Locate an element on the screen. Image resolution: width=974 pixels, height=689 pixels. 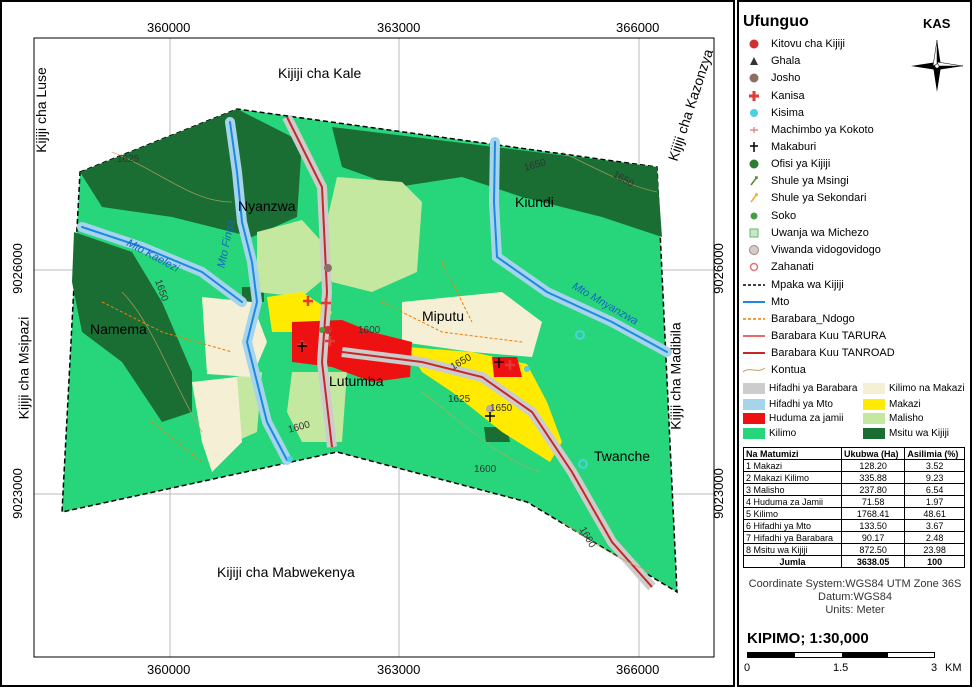
legend-item-quarry: Machimbo ya Kokoto is located at coordinates (808, 129).